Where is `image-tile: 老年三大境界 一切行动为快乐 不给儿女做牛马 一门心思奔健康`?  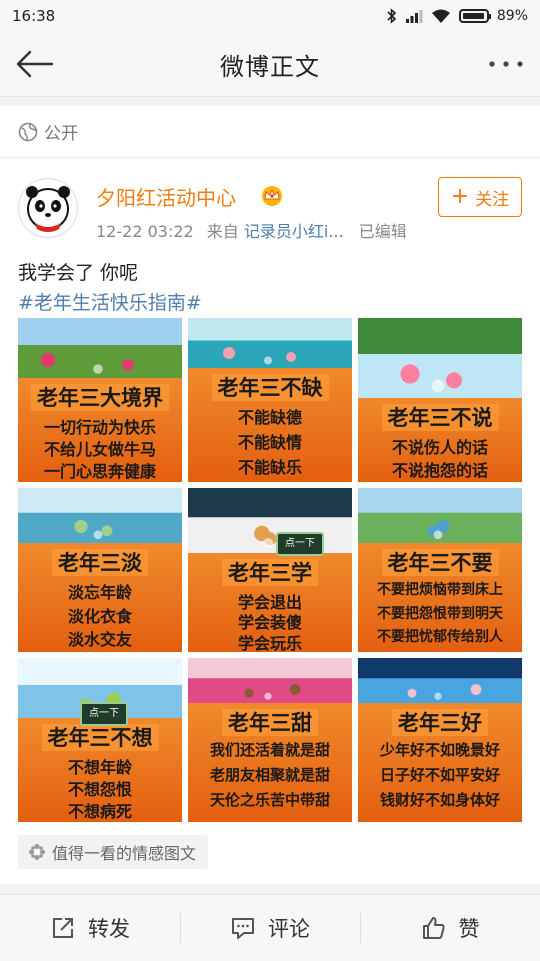 image-tile: 老年三大境界 一切行动为快乐 不给儿女做牛马 一门心思奔健康 is located at coordinates (100, 400).